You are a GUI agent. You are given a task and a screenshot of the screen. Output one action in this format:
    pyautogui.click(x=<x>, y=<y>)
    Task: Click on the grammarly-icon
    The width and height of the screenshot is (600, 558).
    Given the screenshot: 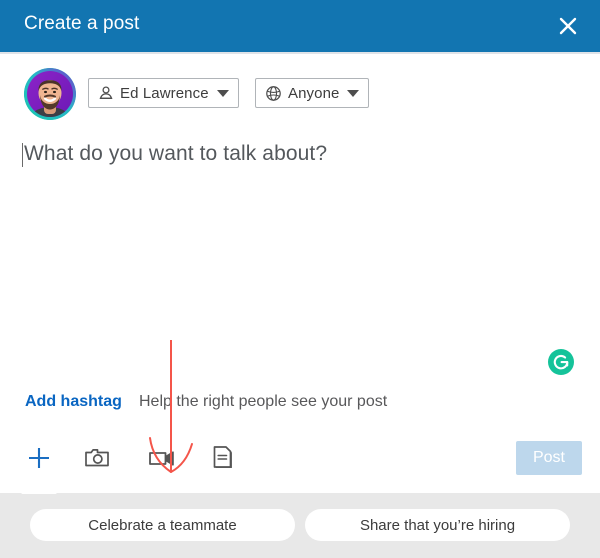 What is the action you would take?
    pyautogui.click(x=561, y=362)
    